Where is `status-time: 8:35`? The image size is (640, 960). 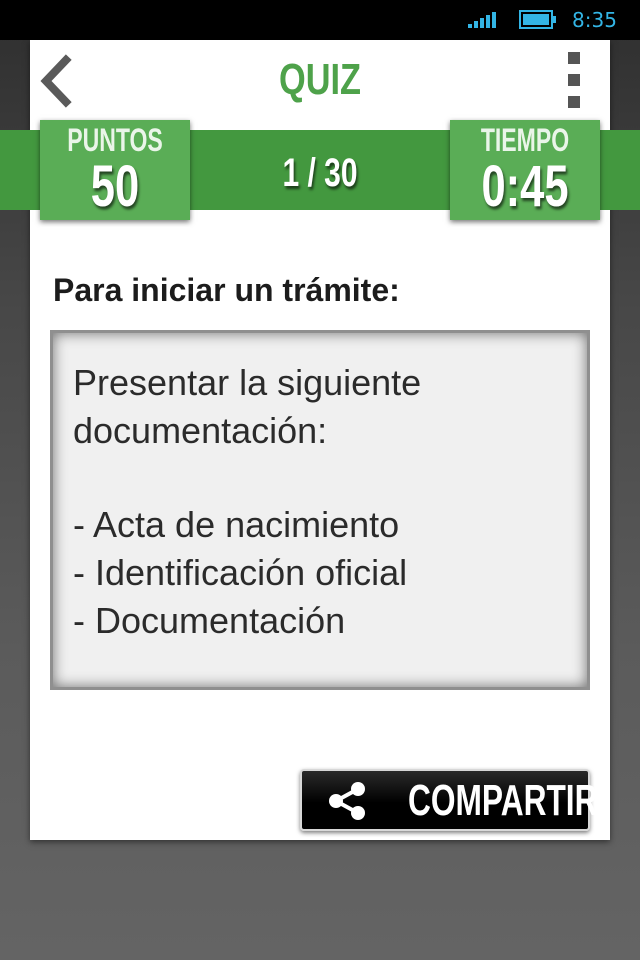
status-time: 8:35 is located at coordinates (594, 20).